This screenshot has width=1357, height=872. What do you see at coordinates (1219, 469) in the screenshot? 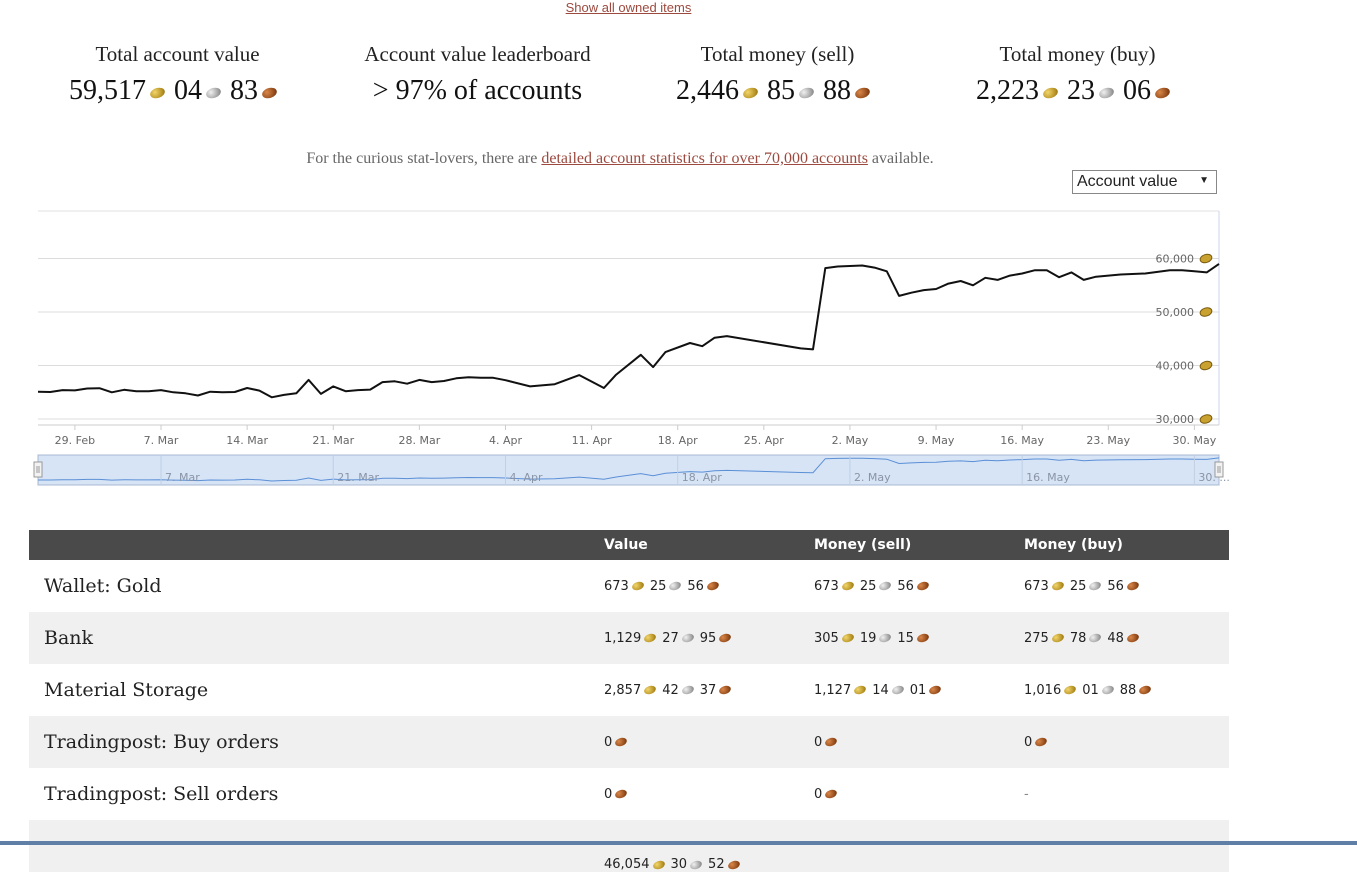
I see `navigator-right-handle` at bounding box center [1219, 469].